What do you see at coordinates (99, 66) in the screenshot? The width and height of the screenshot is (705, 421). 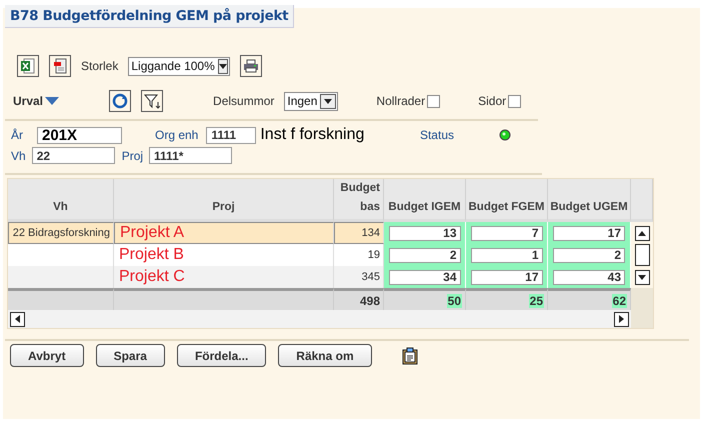 I see `size-label: Storlek` at bounding box center [99, 66].